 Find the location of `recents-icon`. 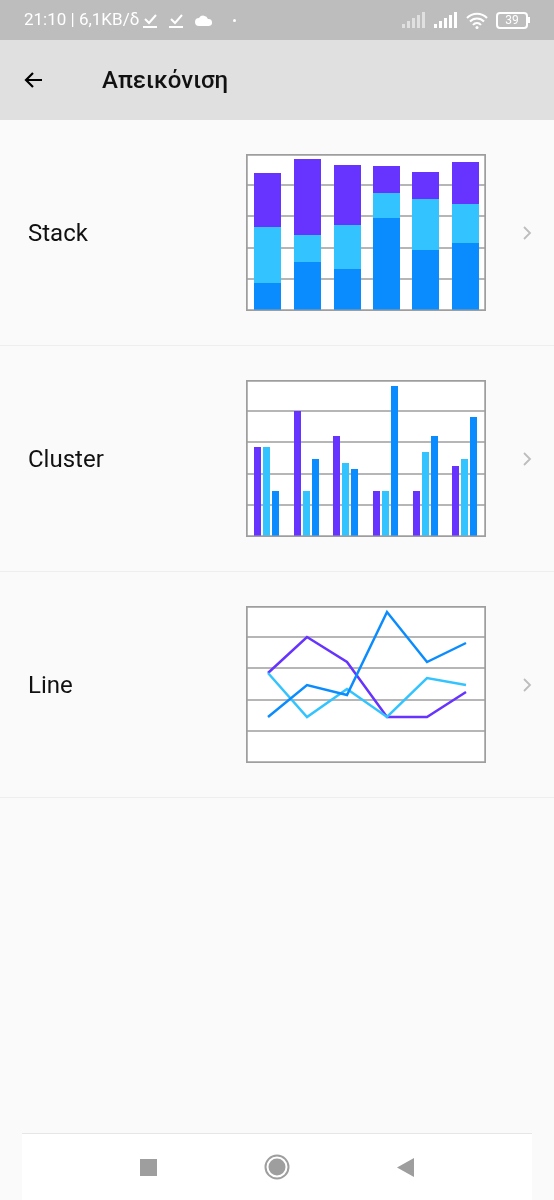

recents-icon is located at coordinates (148, 1167).